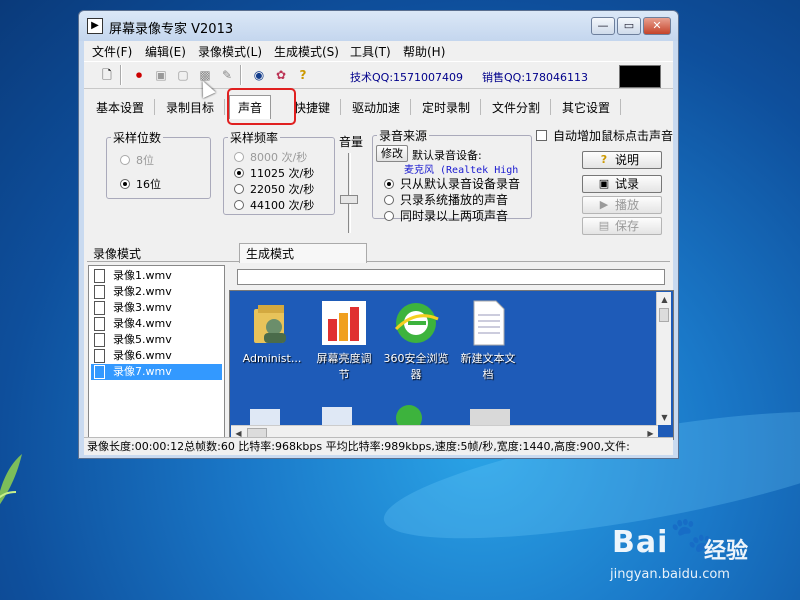 The image size is (800, 600). What do you see at coordinates (156, 308) in the screenshot?
I see `list-item: 录像3.wmv` at bounding box center [156, 308].